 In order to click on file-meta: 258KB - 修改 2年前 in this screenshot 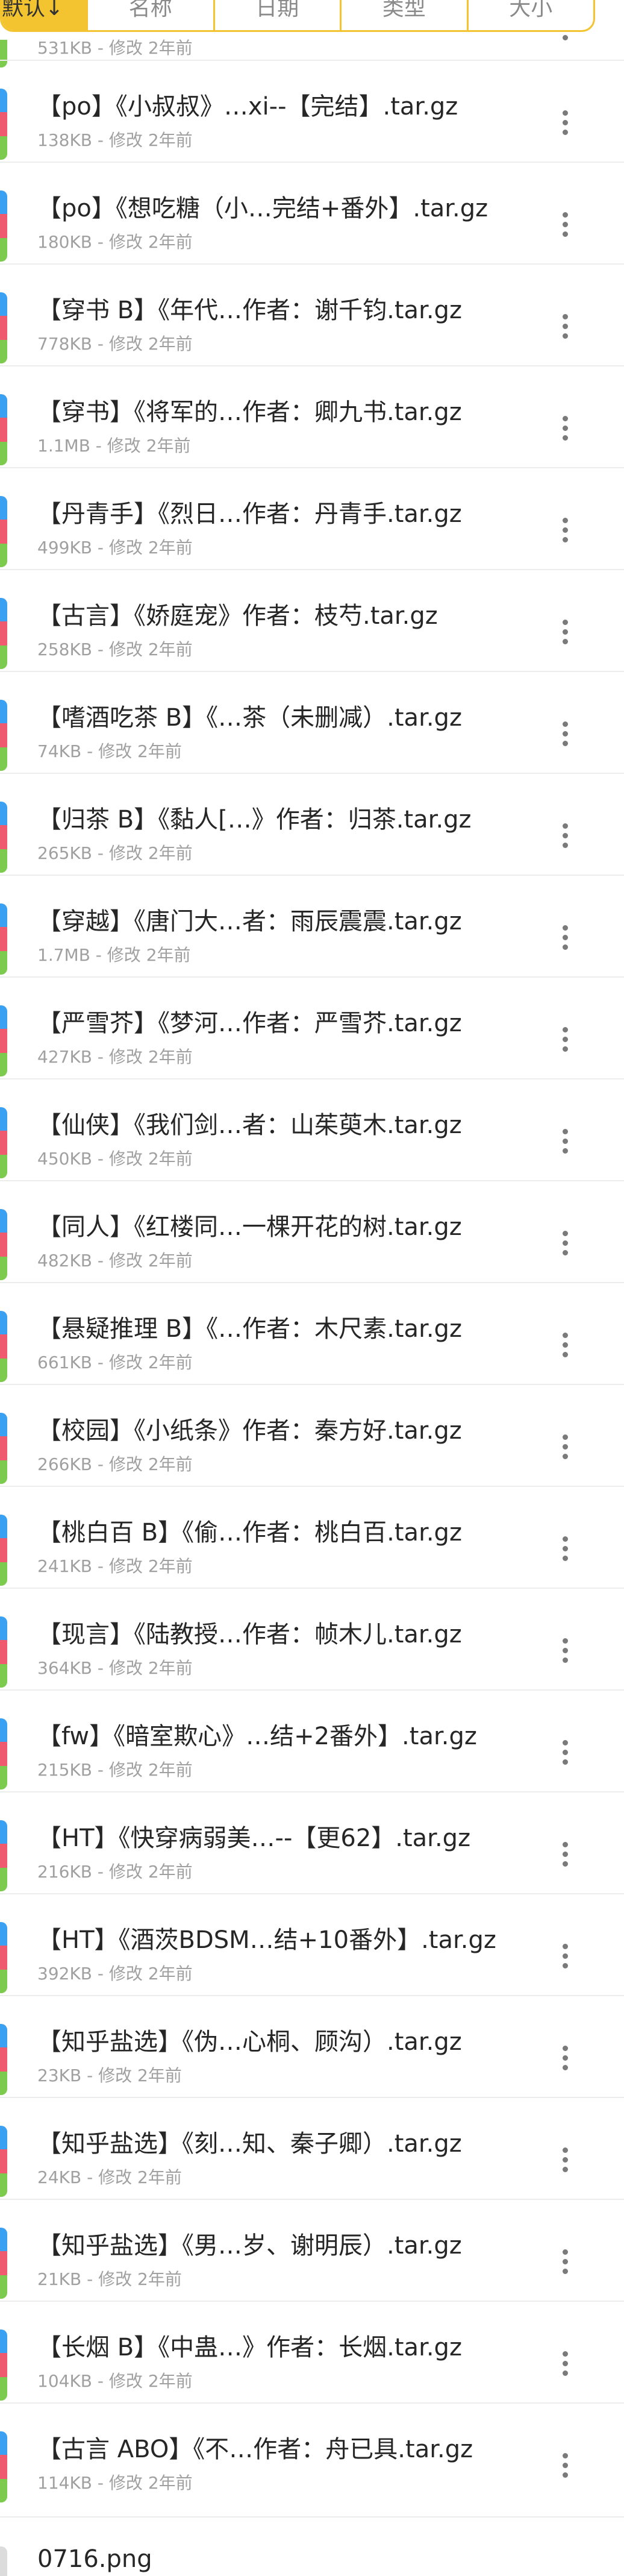, I will do `click(115, 649)`.